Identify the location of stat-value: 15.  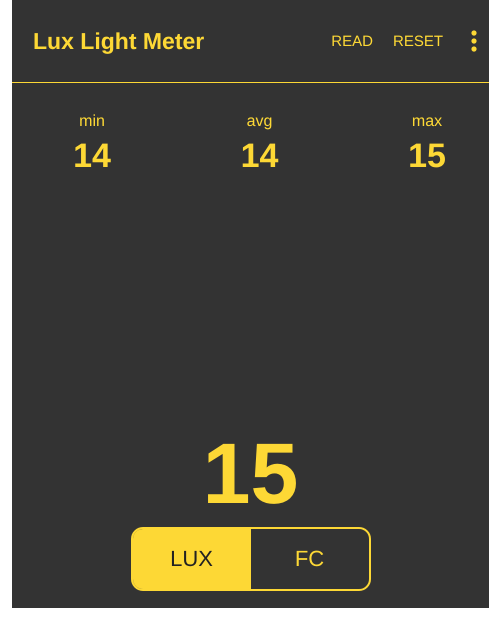
(427, 156).